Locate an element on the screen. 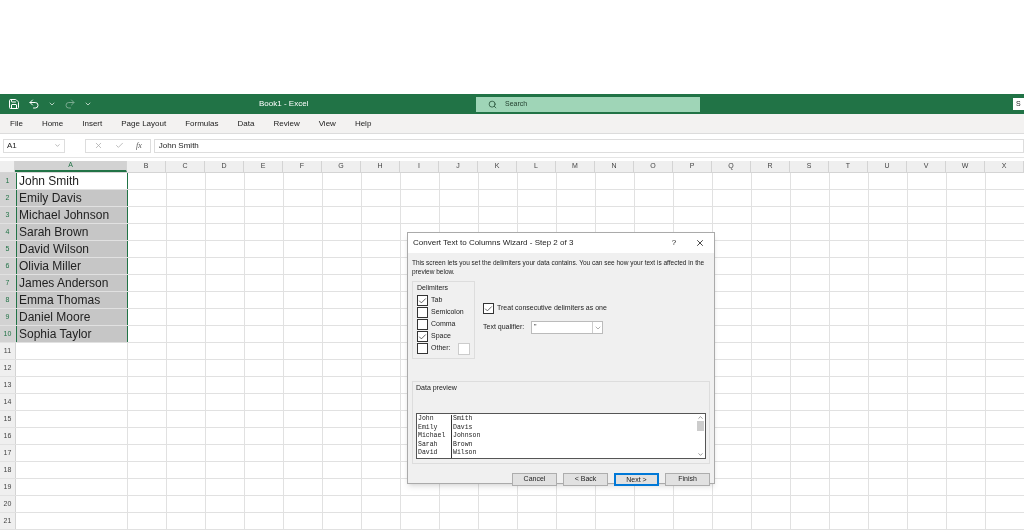 This screenshot has height=532, width=1024. table-cell: Emma Thomas is located at coordinates (72, 300).